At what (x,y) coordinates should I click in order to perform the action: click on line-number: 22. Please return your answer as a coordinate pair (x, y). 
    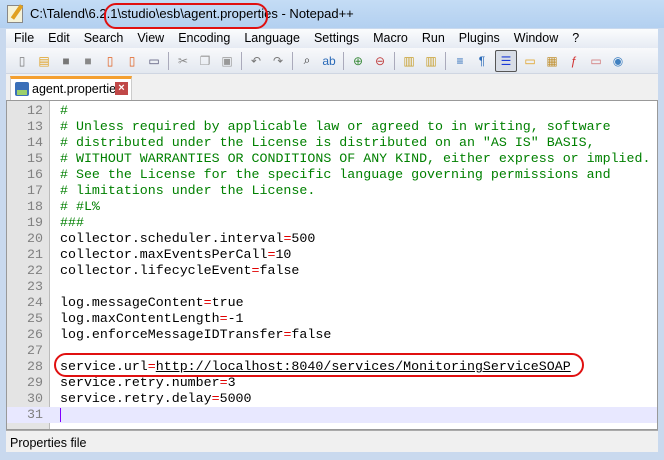
    Looking at the image, I should click on (35, 270).